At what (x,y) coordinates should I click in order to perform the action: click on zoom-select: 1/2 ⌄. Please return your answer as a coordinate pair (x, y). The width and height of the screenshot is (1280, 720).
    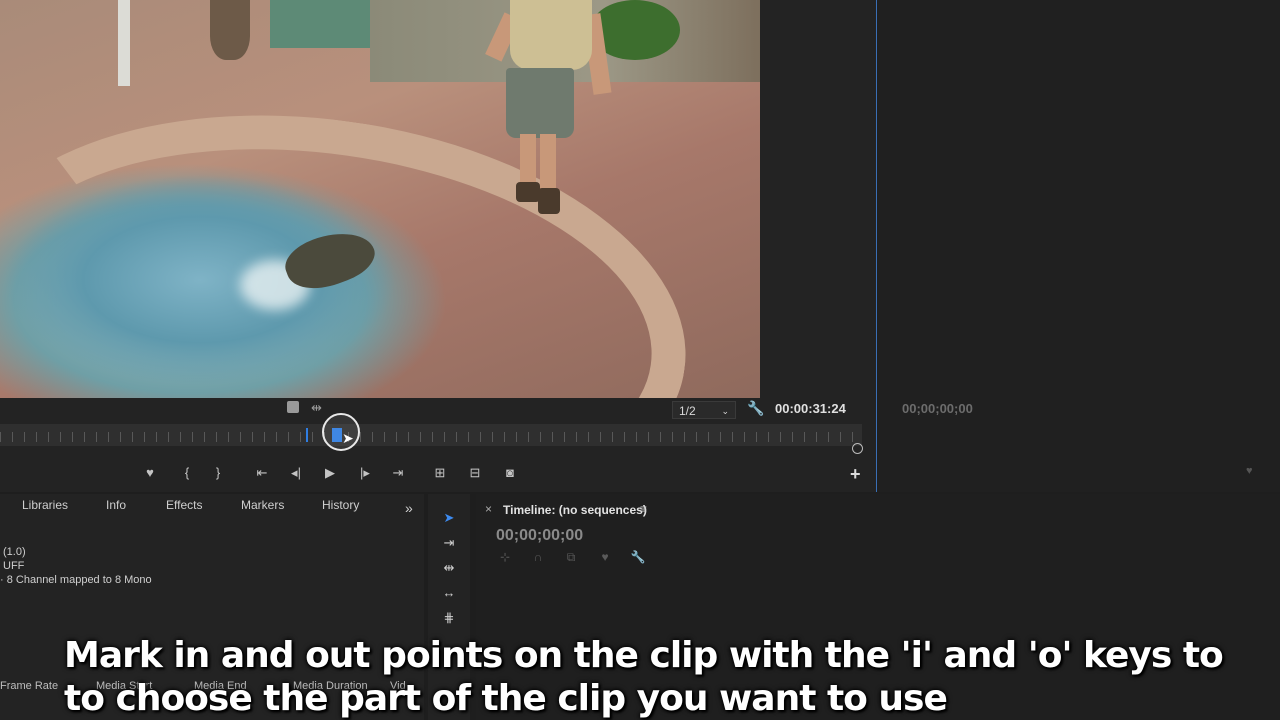
    Looking at the image, I should click on (704, 410).